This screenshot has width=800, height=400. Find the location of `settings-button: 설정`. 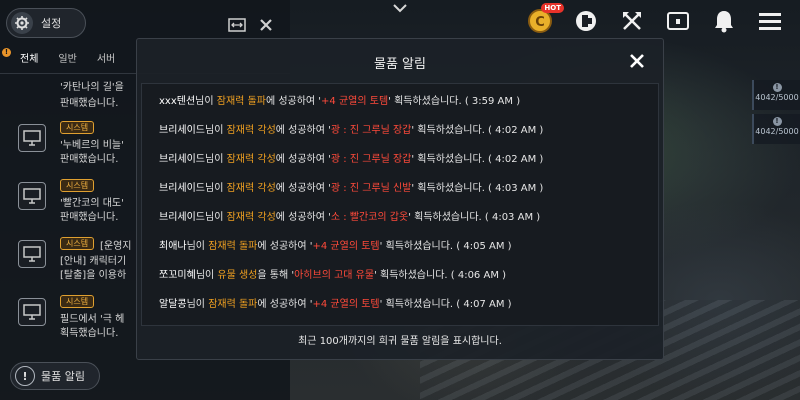

settings-button: 설정 is located at coordinates (46, 23).